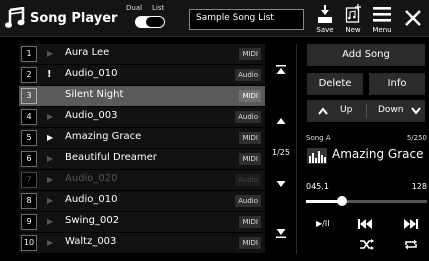  I want to click on app-title: Song Player, so click(74, 18).